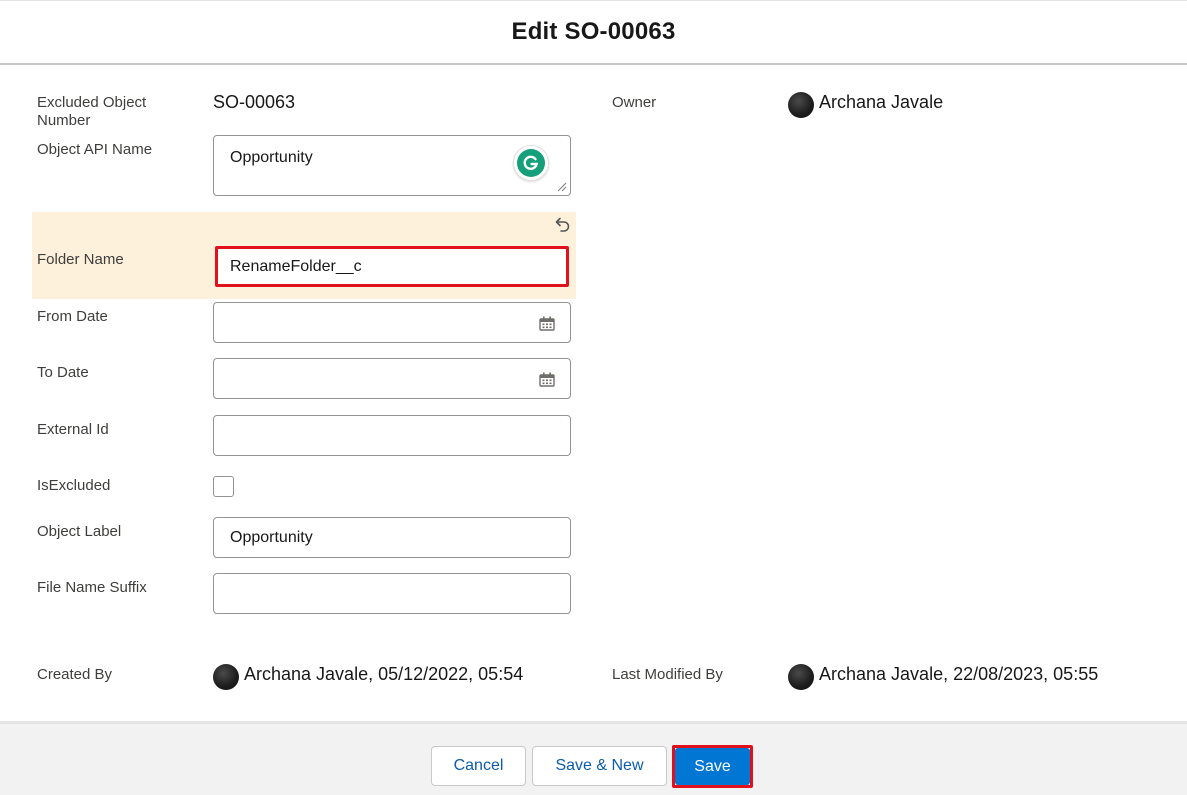  I want to click on modal-title: Edit SO-00063, so click(593, 31).